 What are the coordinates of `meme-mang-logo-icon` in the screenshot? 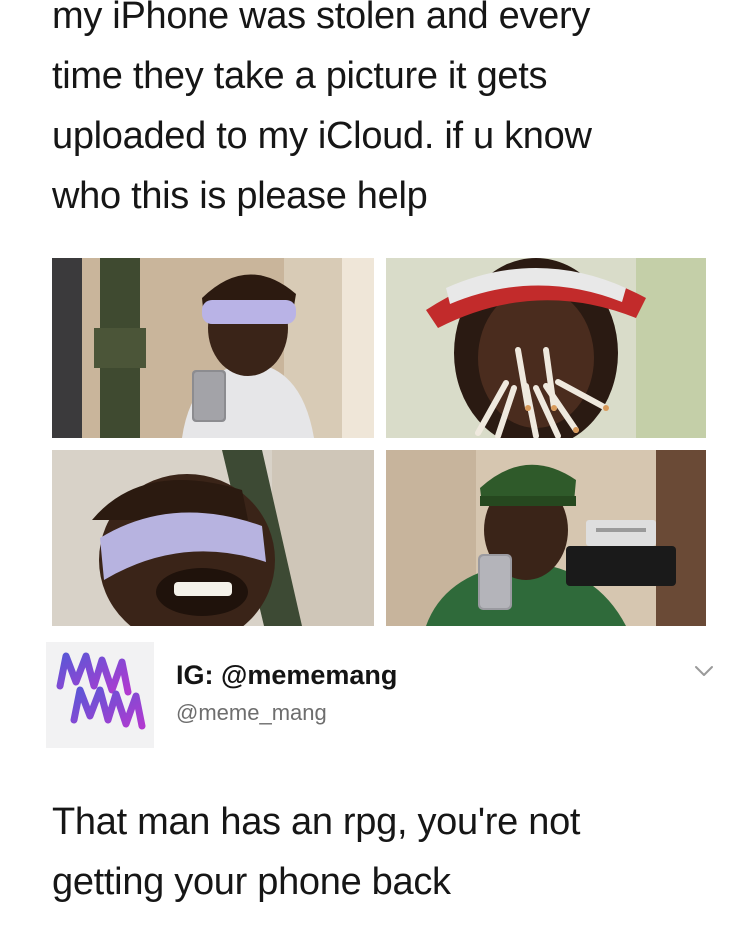 It's located at (100, 695).